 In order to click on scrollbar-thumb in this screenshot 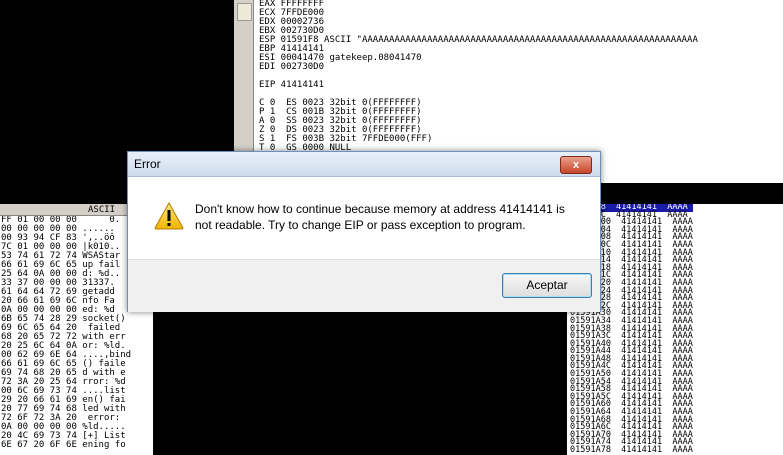, I will do `click(244, 12)`.